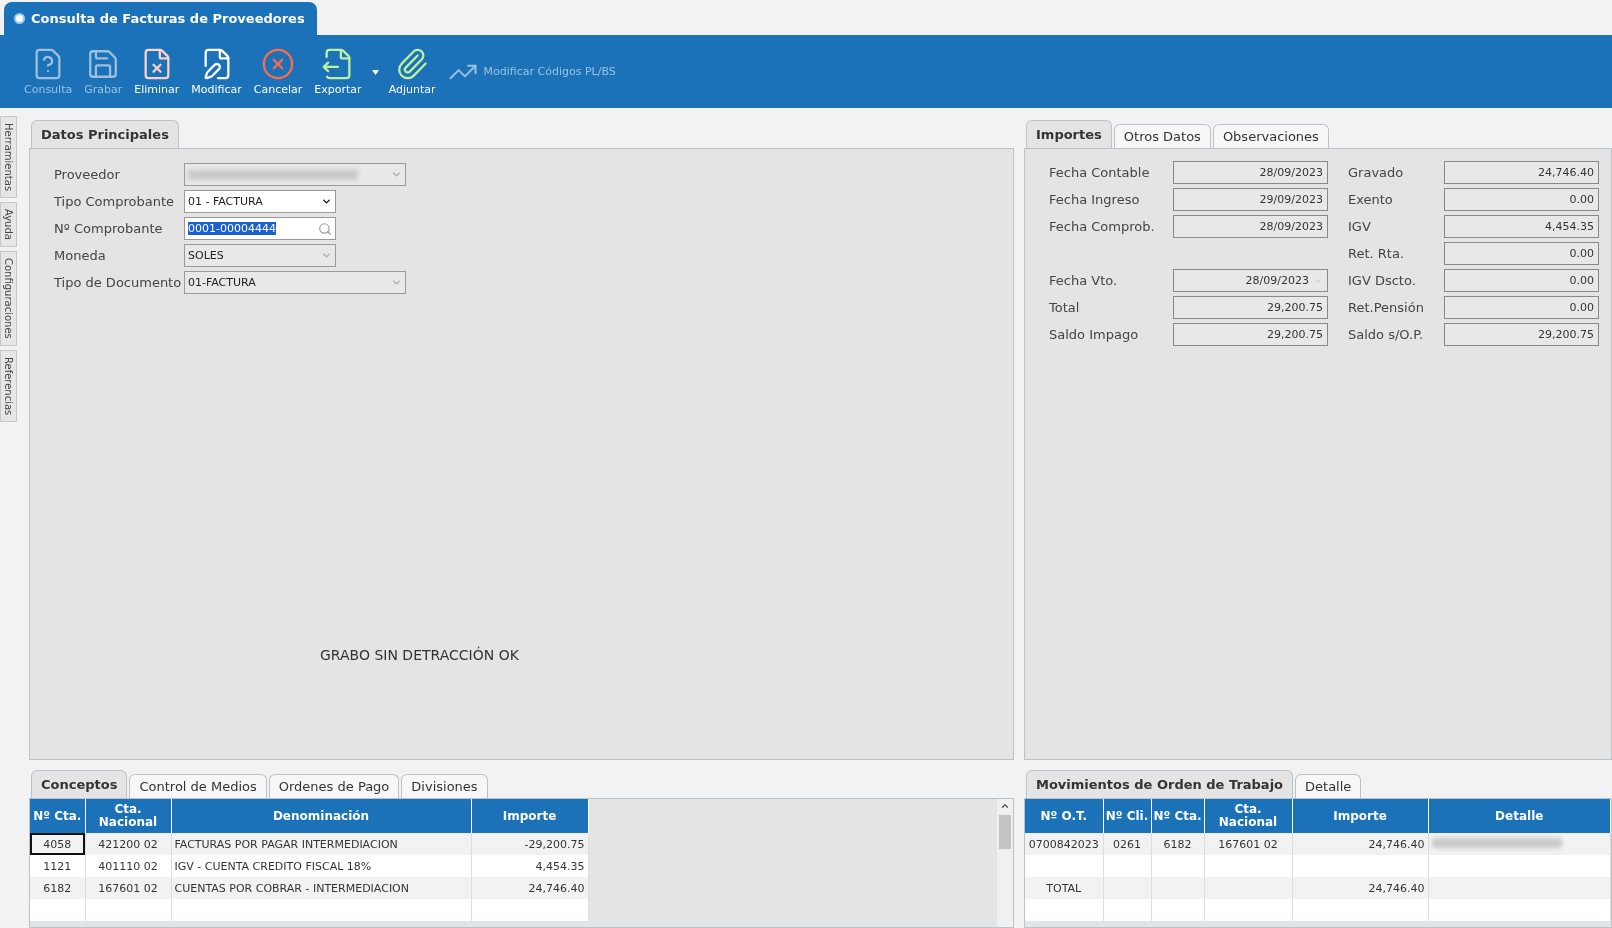 The width and height of the screenshot is (1612, 928). What do you see at coordinates (19, 18) in the screenshot?
I see `app-icon` at bounding box center [19, 18].